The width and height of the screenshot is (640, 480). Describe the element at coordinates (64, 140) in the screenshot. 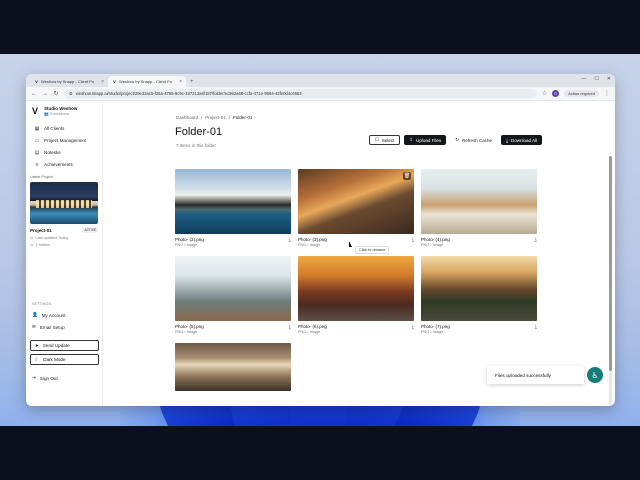

I see `sidebar-item-project-management: ▭ Project Management` at that location.